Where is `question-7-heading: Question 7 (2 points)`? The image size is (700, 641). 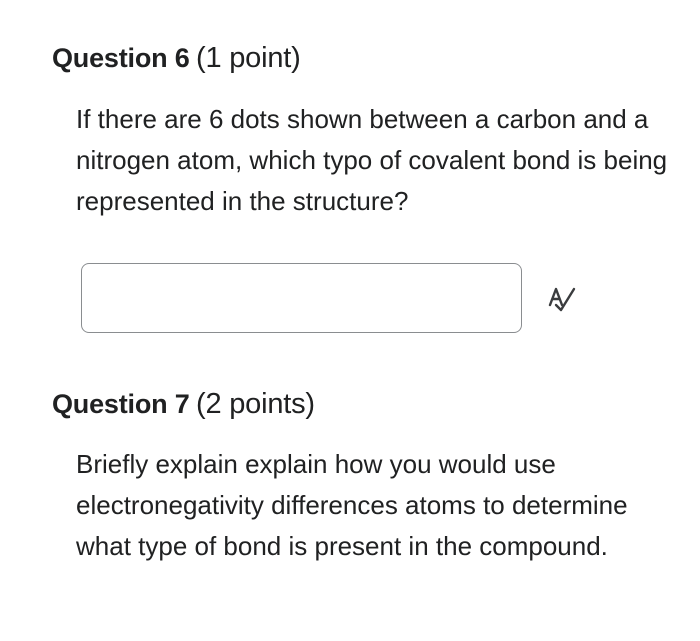
question-7-heading: Question 7 (2 points) is located at coordinates (183, 404).